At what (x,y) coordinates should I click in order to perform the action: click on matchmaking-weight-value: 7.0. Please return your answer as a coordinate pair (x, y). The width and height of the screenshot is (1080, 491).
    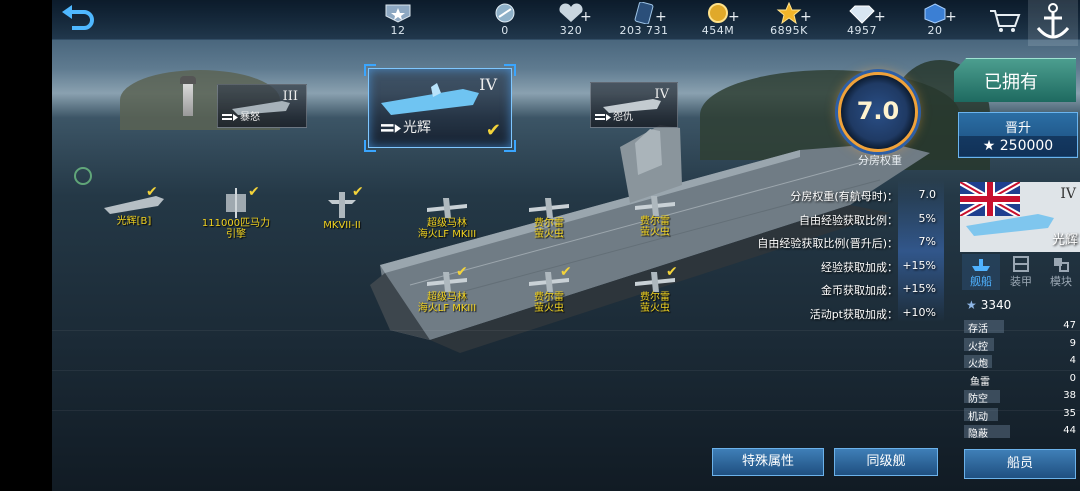
    Looking at the image, I should click on (878, 111).